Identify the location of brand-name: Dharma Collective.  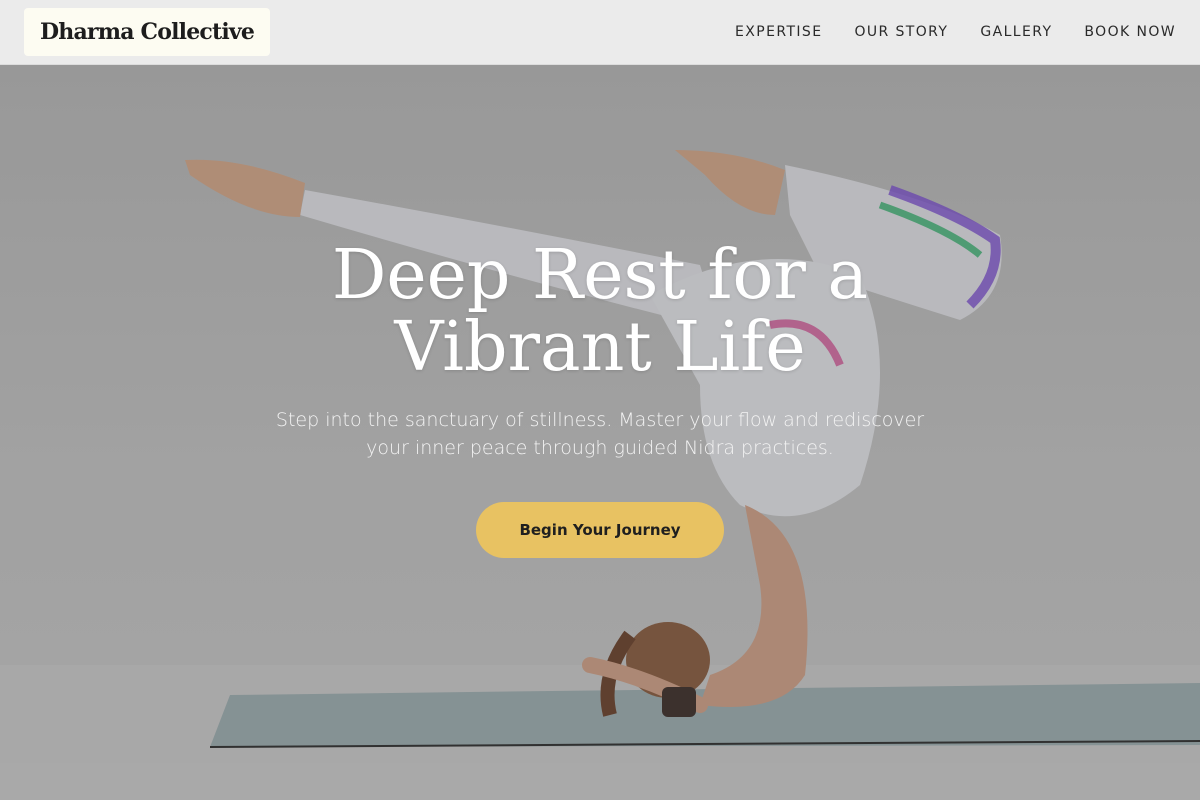
(147, 32).